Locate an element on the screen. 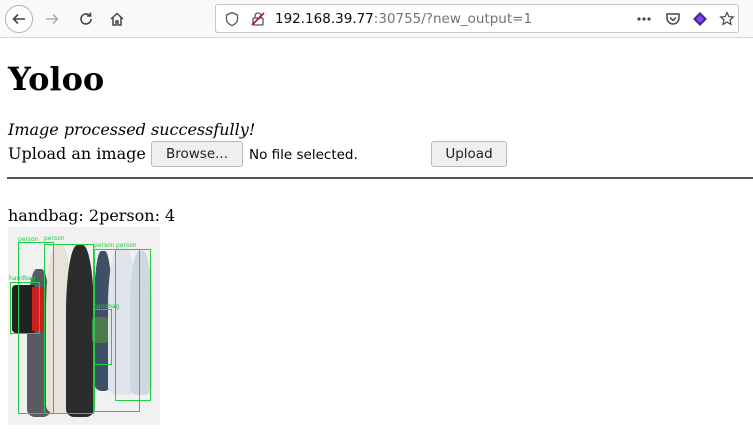 This screenshot has width=753, height=439. divider is located at coordinates (380, 178).